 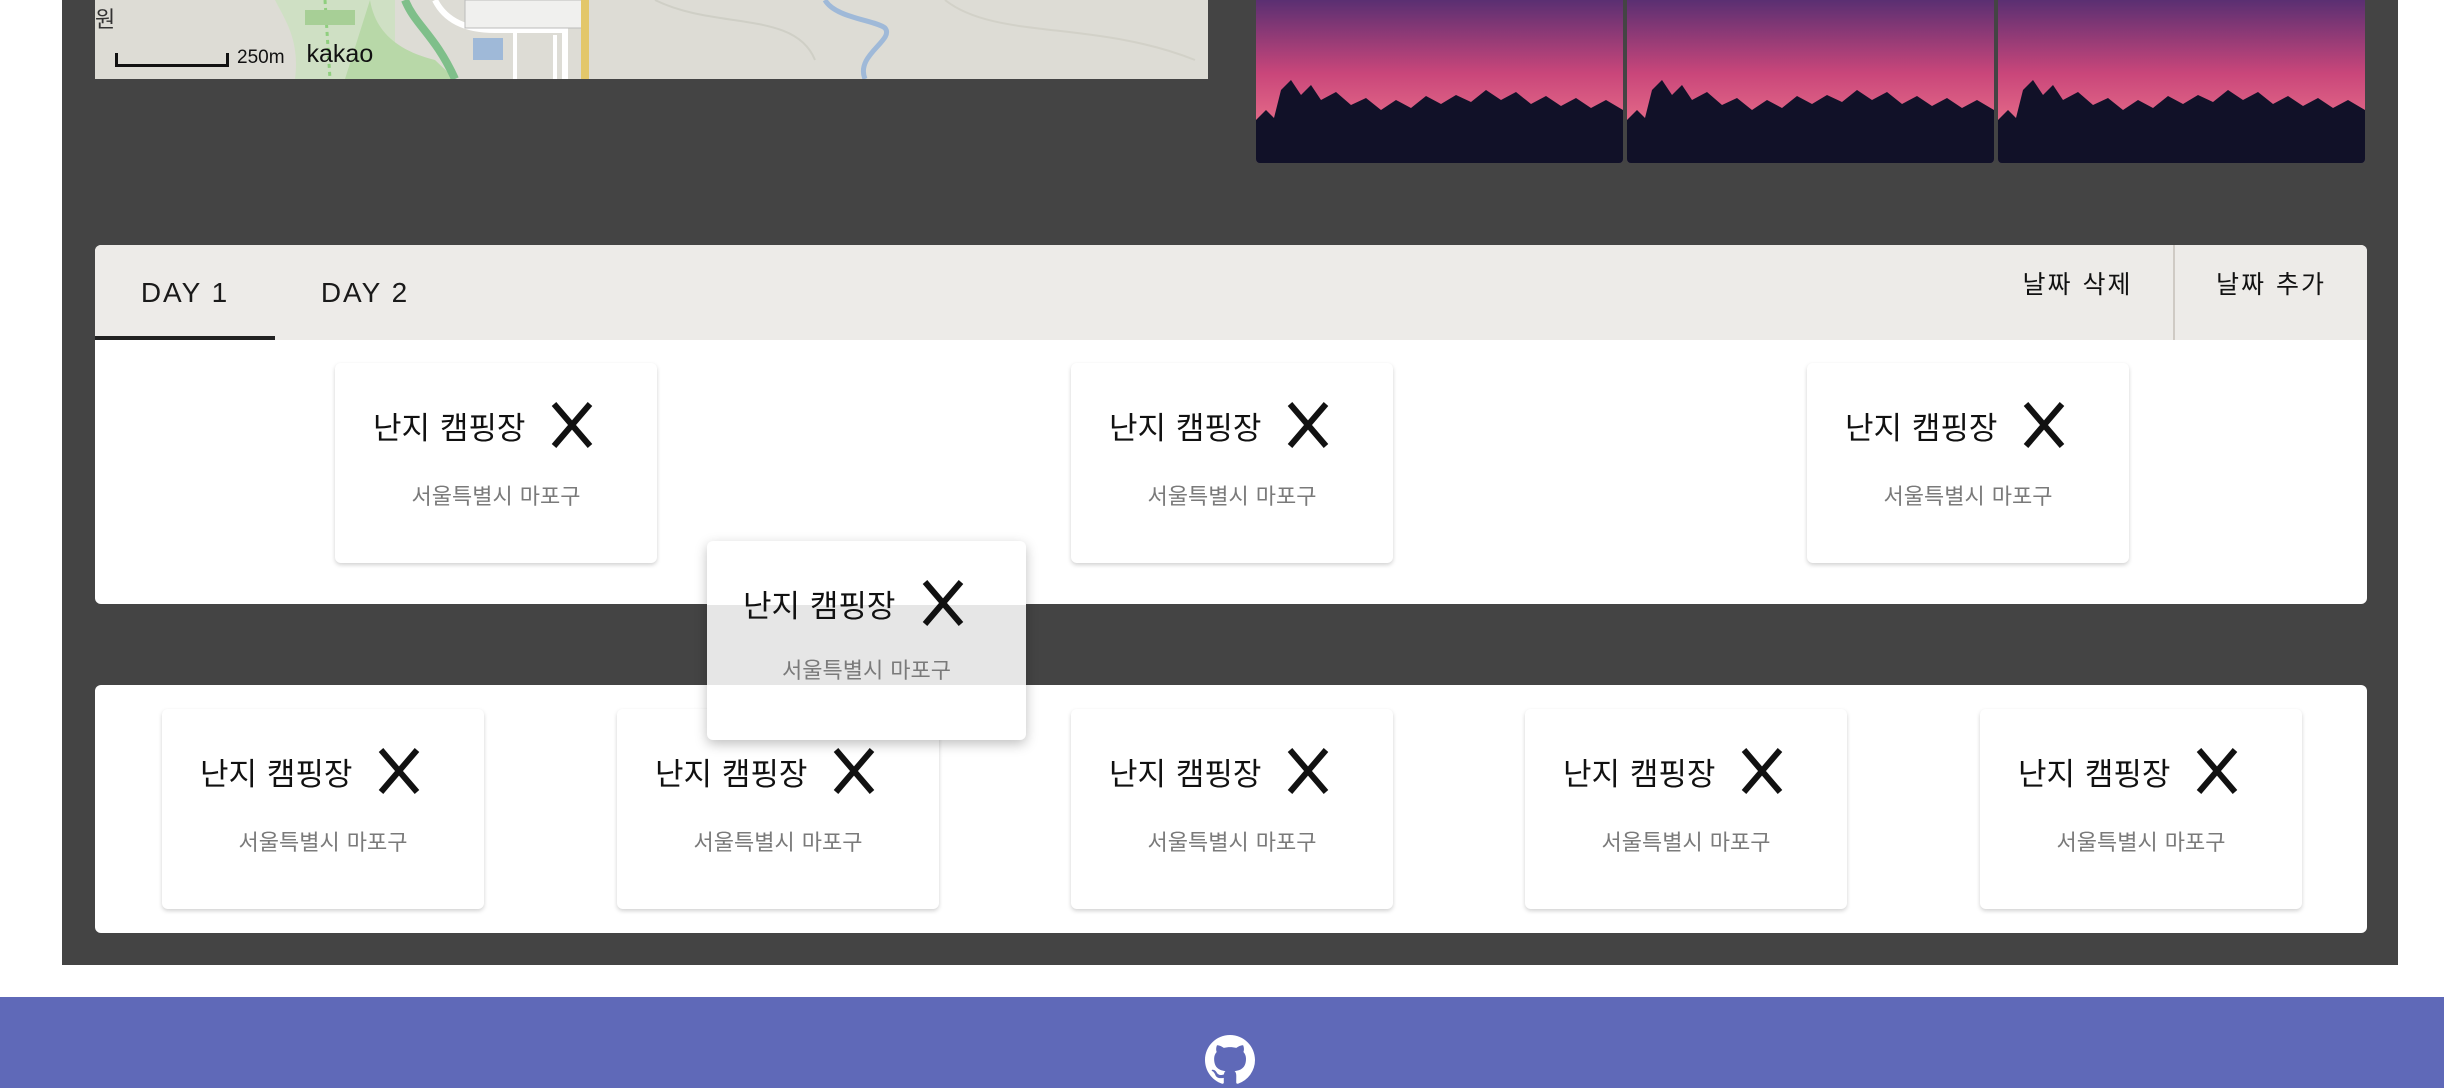 What do you see at coordinates (365, 292) in the screenshot?
I see `tab-day-2: DAY 2` at bounding box center [365, 292].